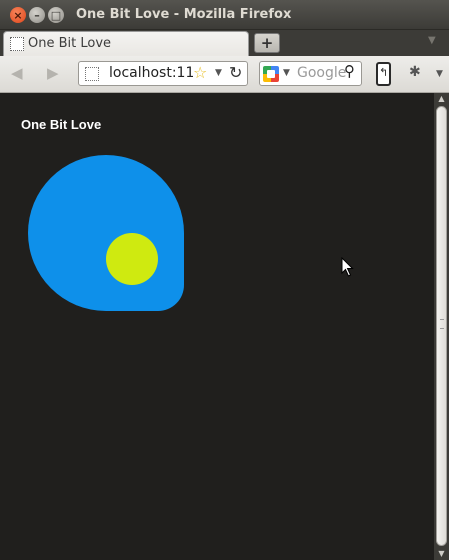  I want to click on new-tab-button: +, so click(267, 43).